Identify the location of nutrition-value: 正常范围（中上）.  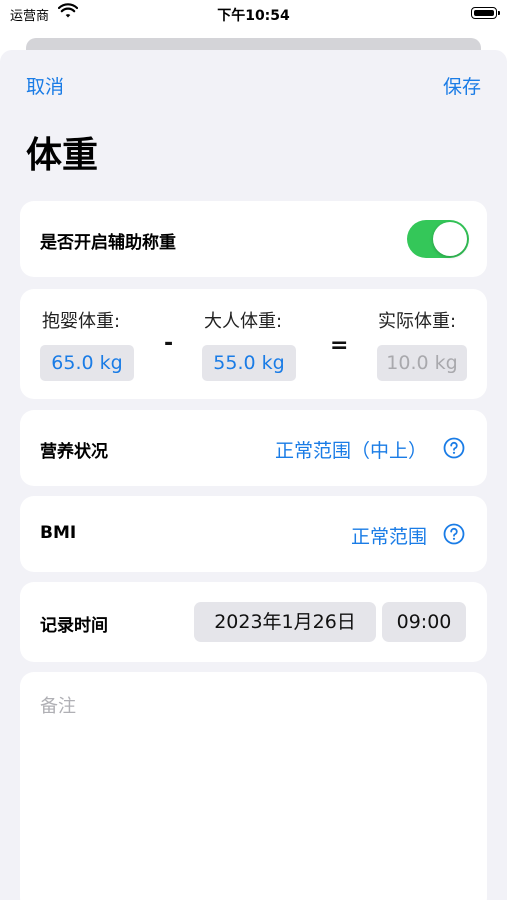
(350, 451).